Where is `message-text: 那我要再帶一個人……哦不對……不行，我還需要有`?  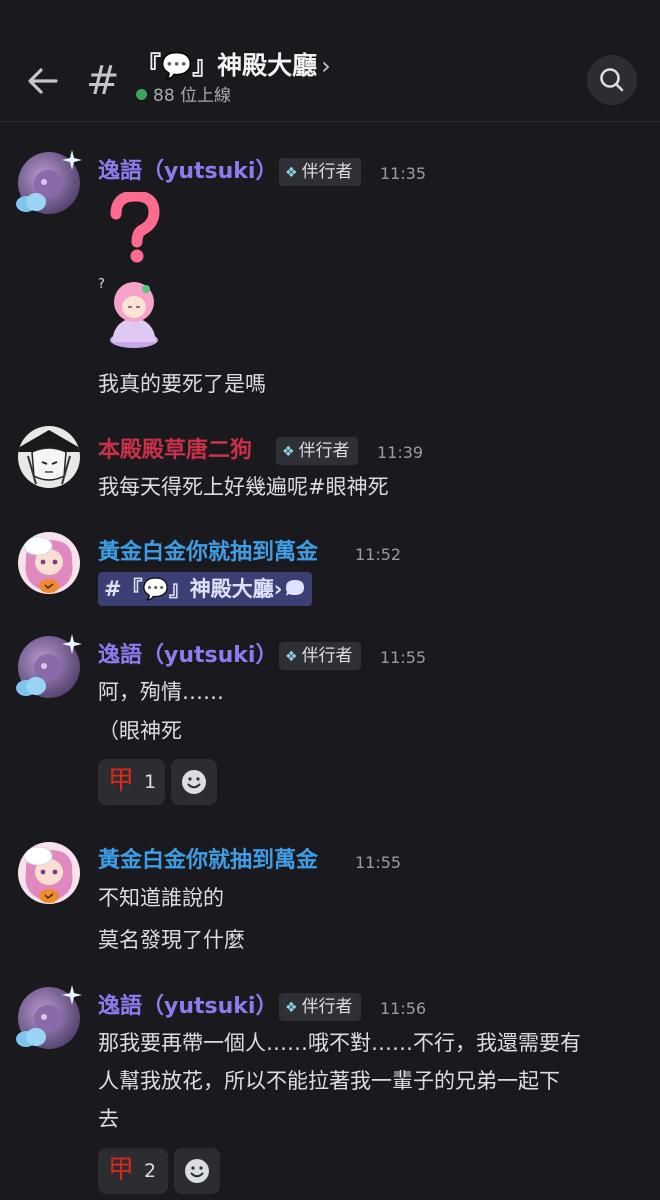 message-text: 那我要再帶一個人……哦不對……不行，我還需要有 is located at coordinates (339, 1043).